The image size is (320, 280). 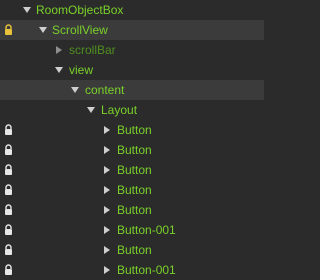 I want to click on tree-node-label: ScrollView, so click(x=80, y=30).